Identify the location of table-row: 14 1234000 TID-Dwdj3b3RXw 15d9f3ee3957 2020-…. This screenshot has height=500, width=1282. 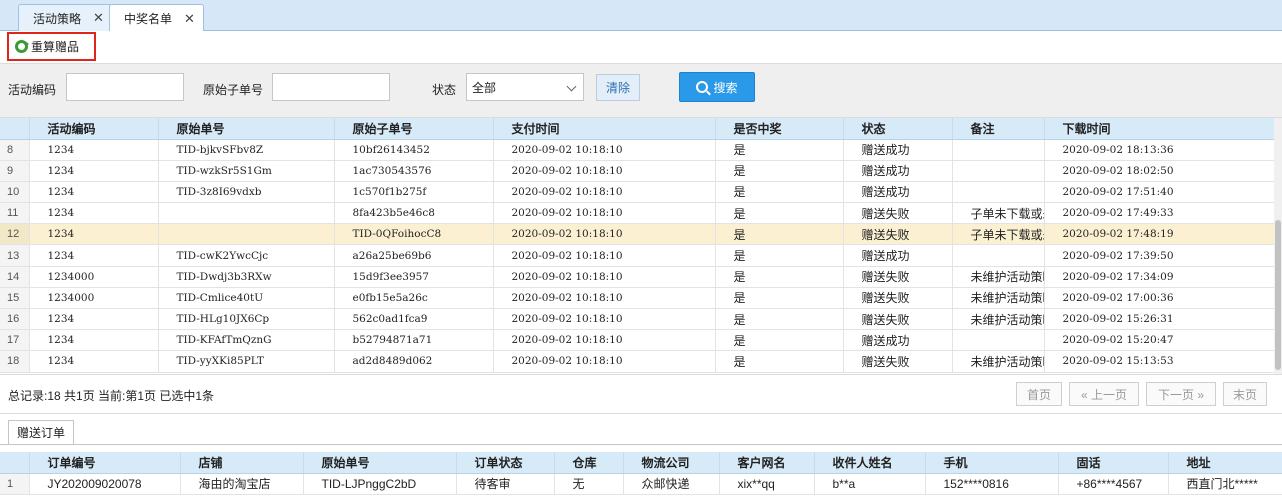
(641, 277).